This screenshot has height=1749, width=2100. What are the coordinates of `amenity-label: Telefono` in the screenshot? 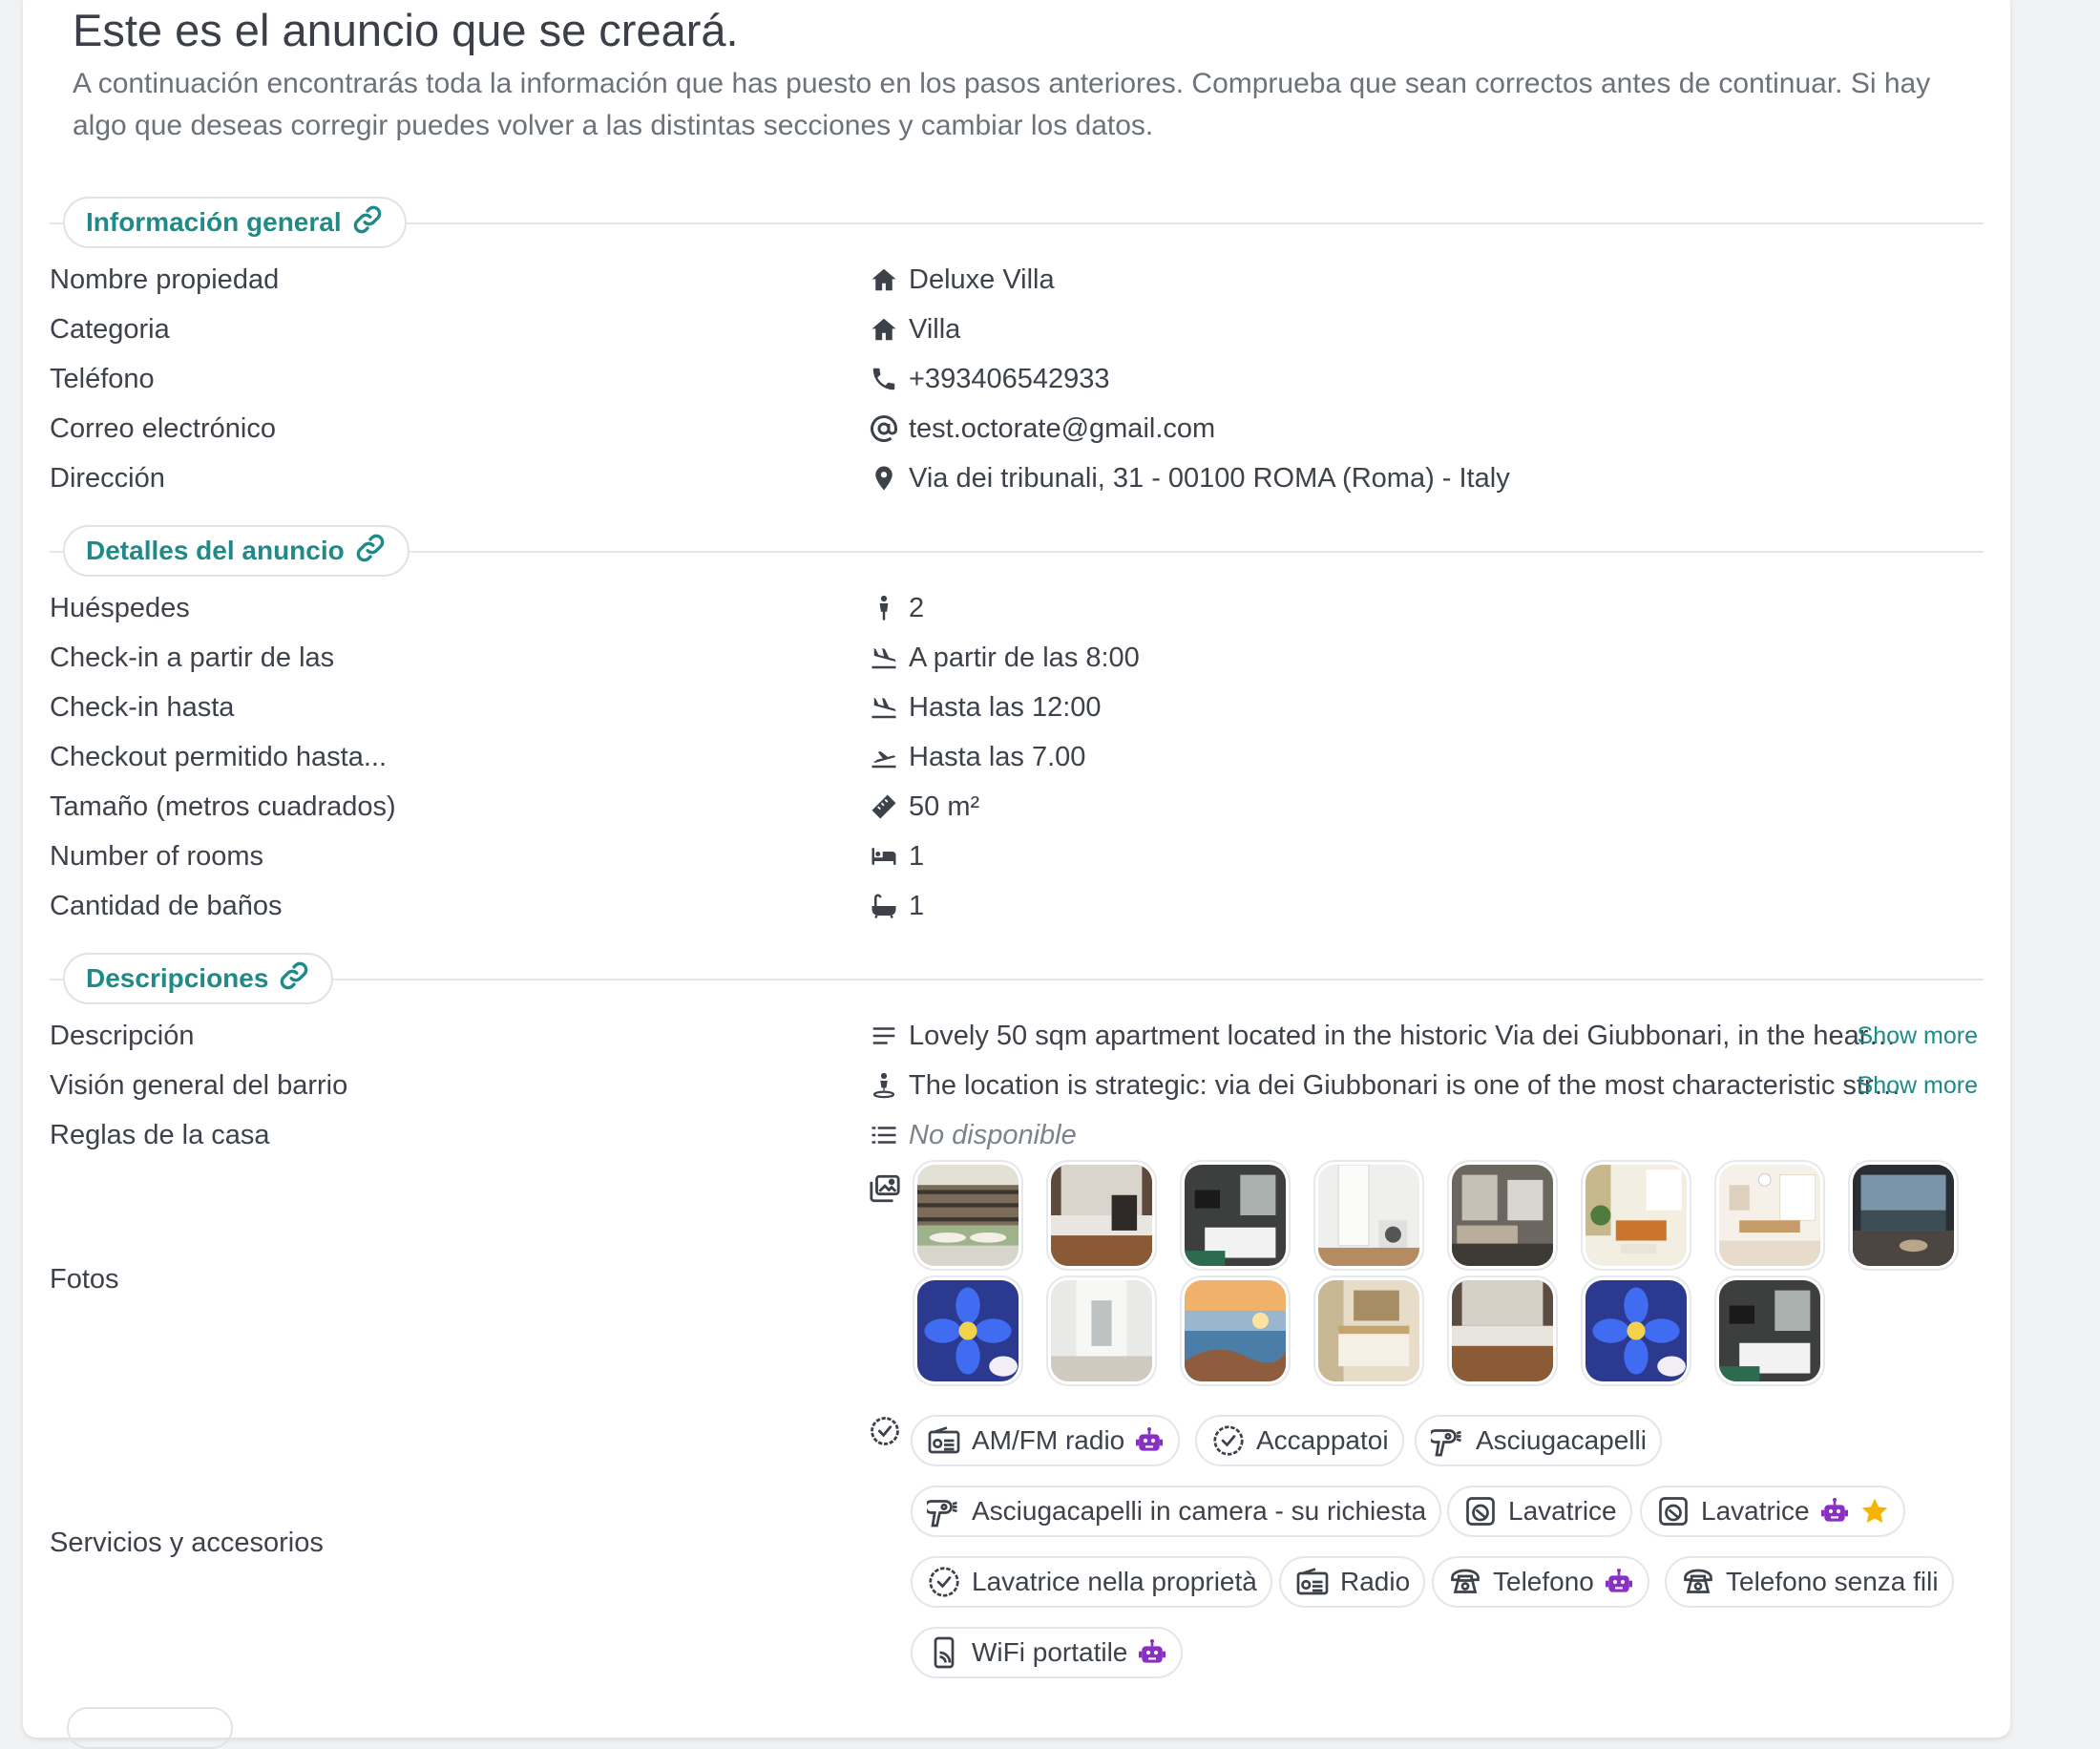 It's located at (1543, 1582).